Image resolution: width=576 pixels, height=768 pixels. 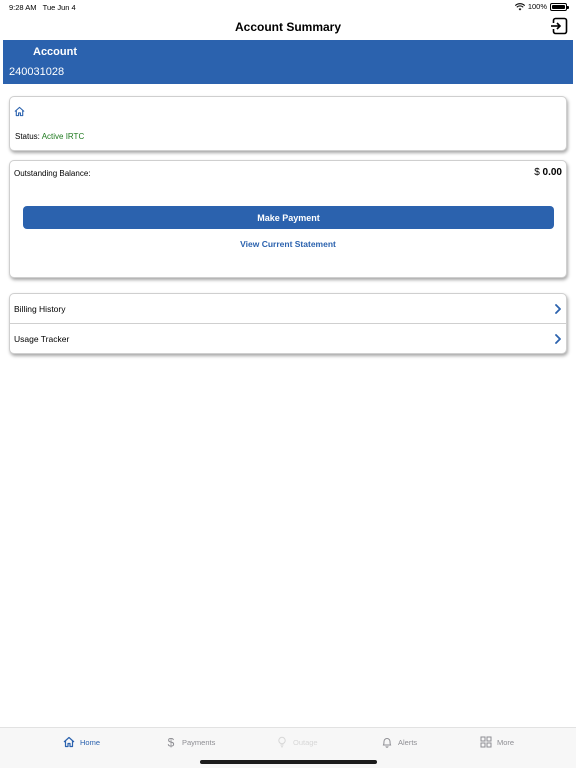 What do you see at coordinates (23, 7) in the screenshot?
I see `status-time: 9:28 AM` at bounding box center [23, 7].